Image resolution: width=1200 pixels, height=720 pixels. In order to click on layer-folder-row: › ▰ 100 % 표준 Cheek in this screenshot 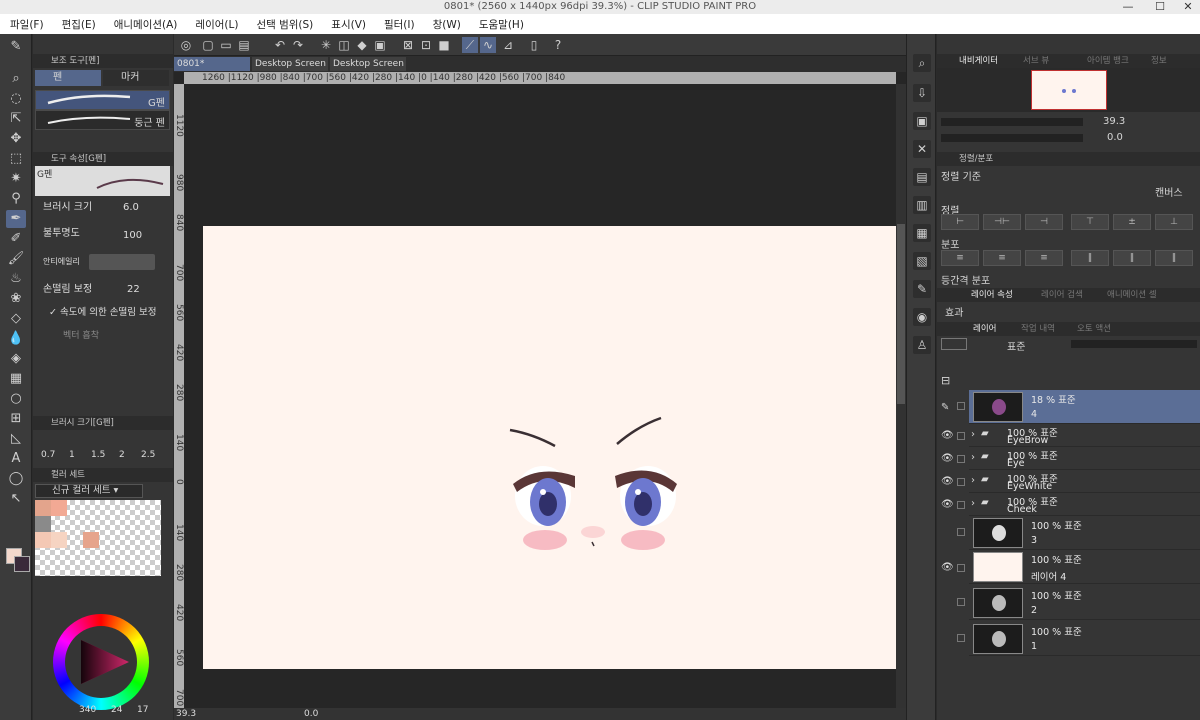, I will do `click(1084, 504)`.